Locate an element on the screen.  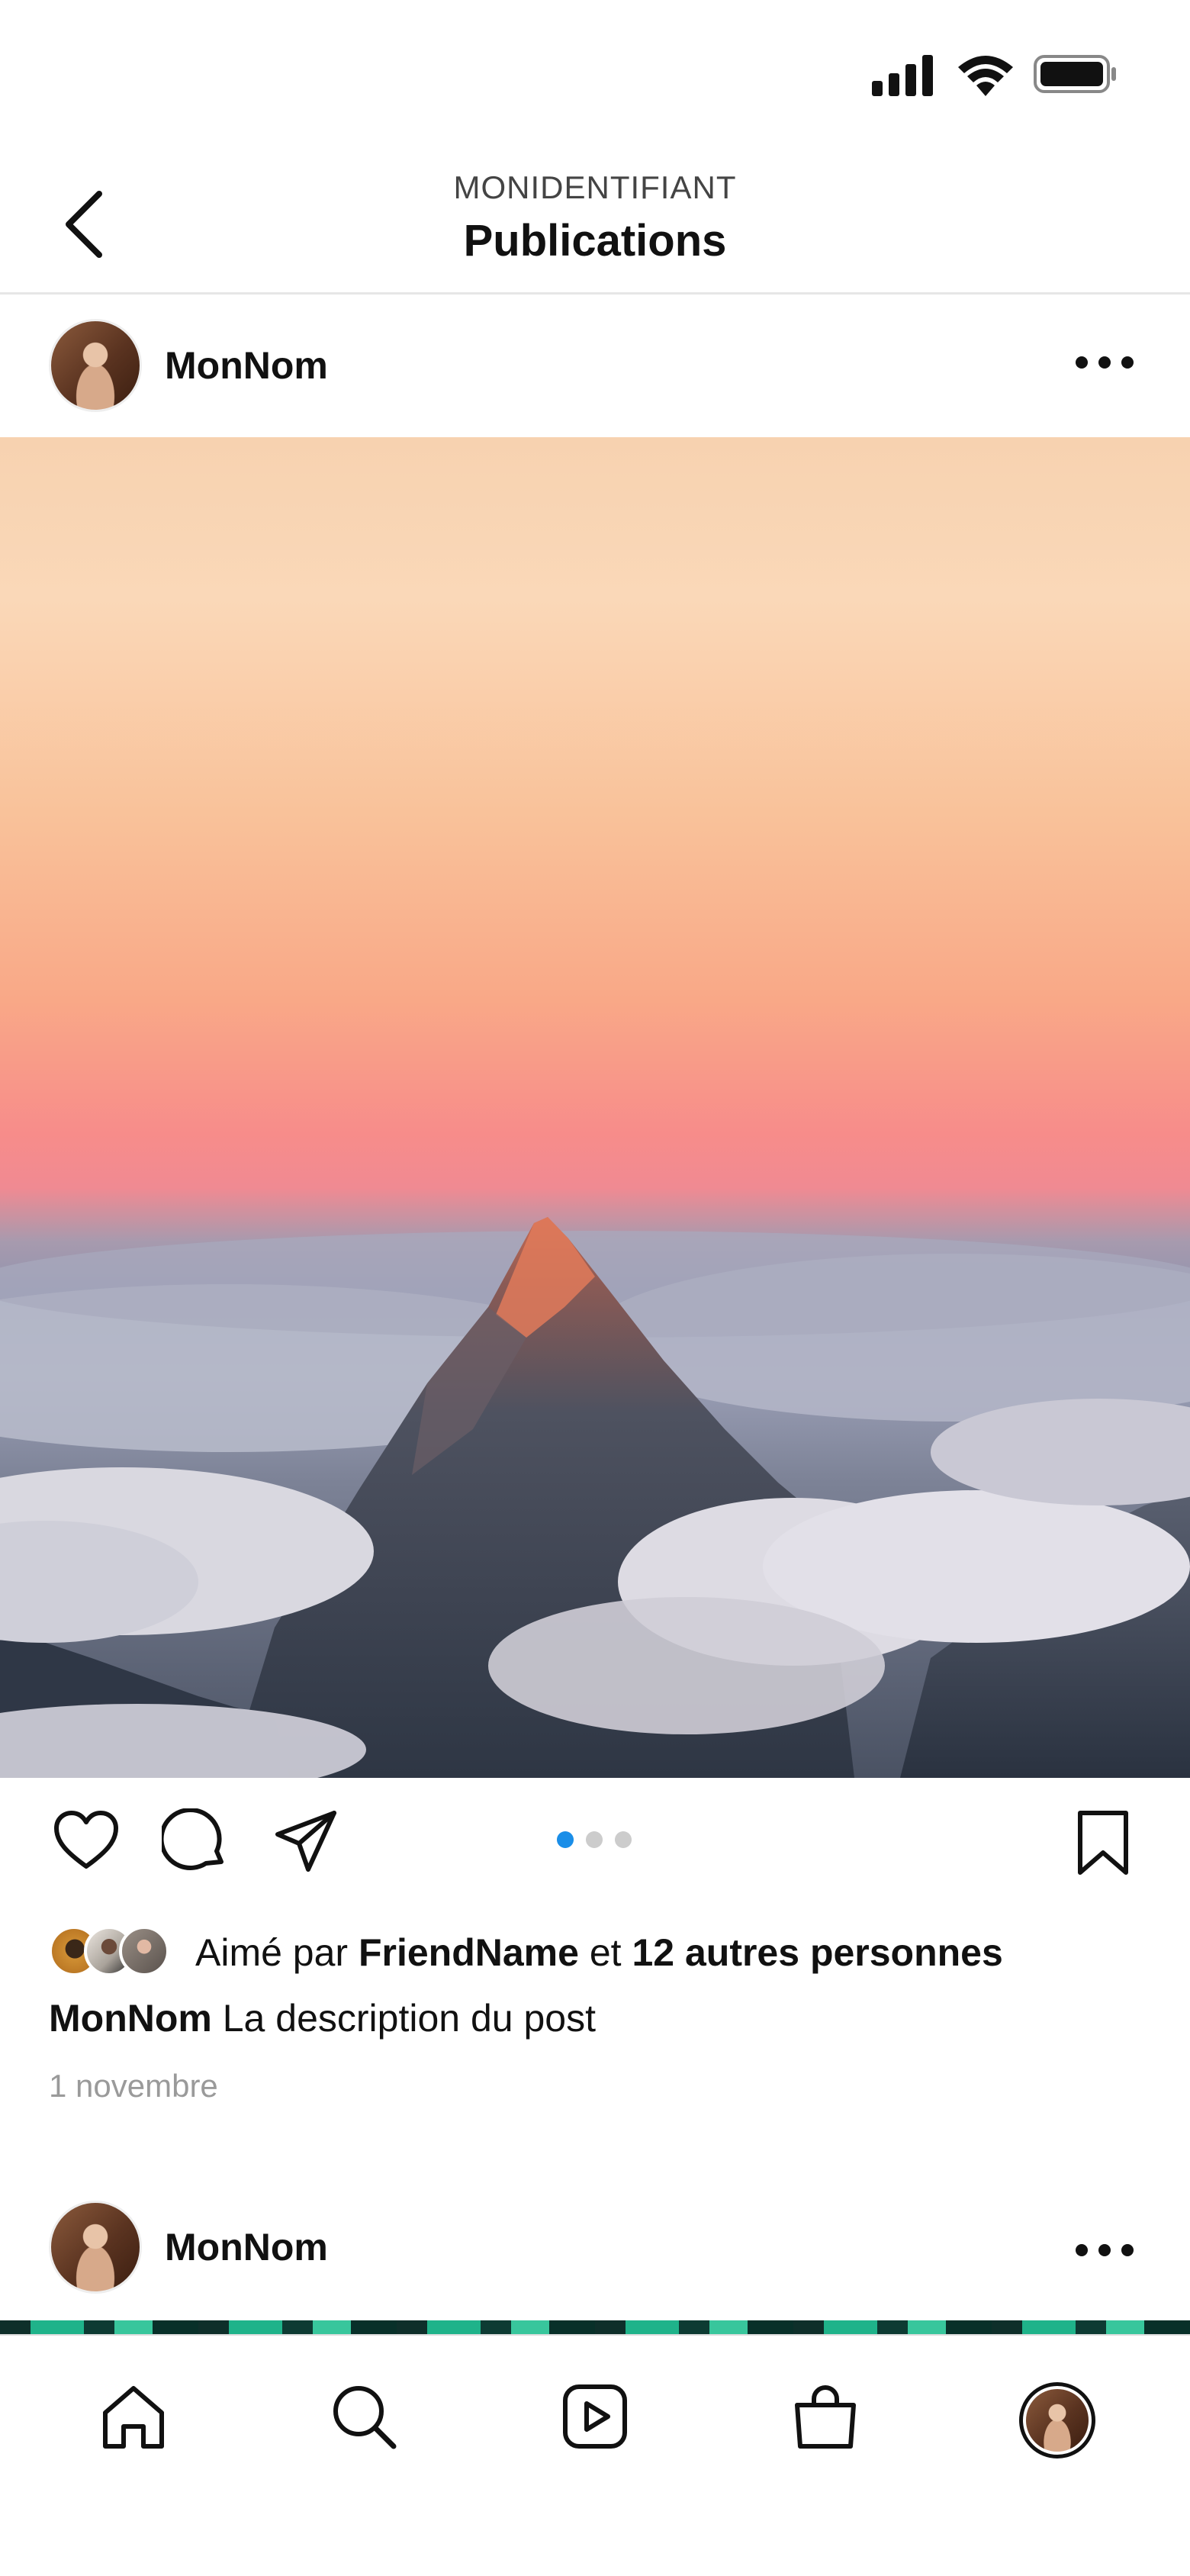
caption-username: MonNom is located at coordinates (130, 2018).